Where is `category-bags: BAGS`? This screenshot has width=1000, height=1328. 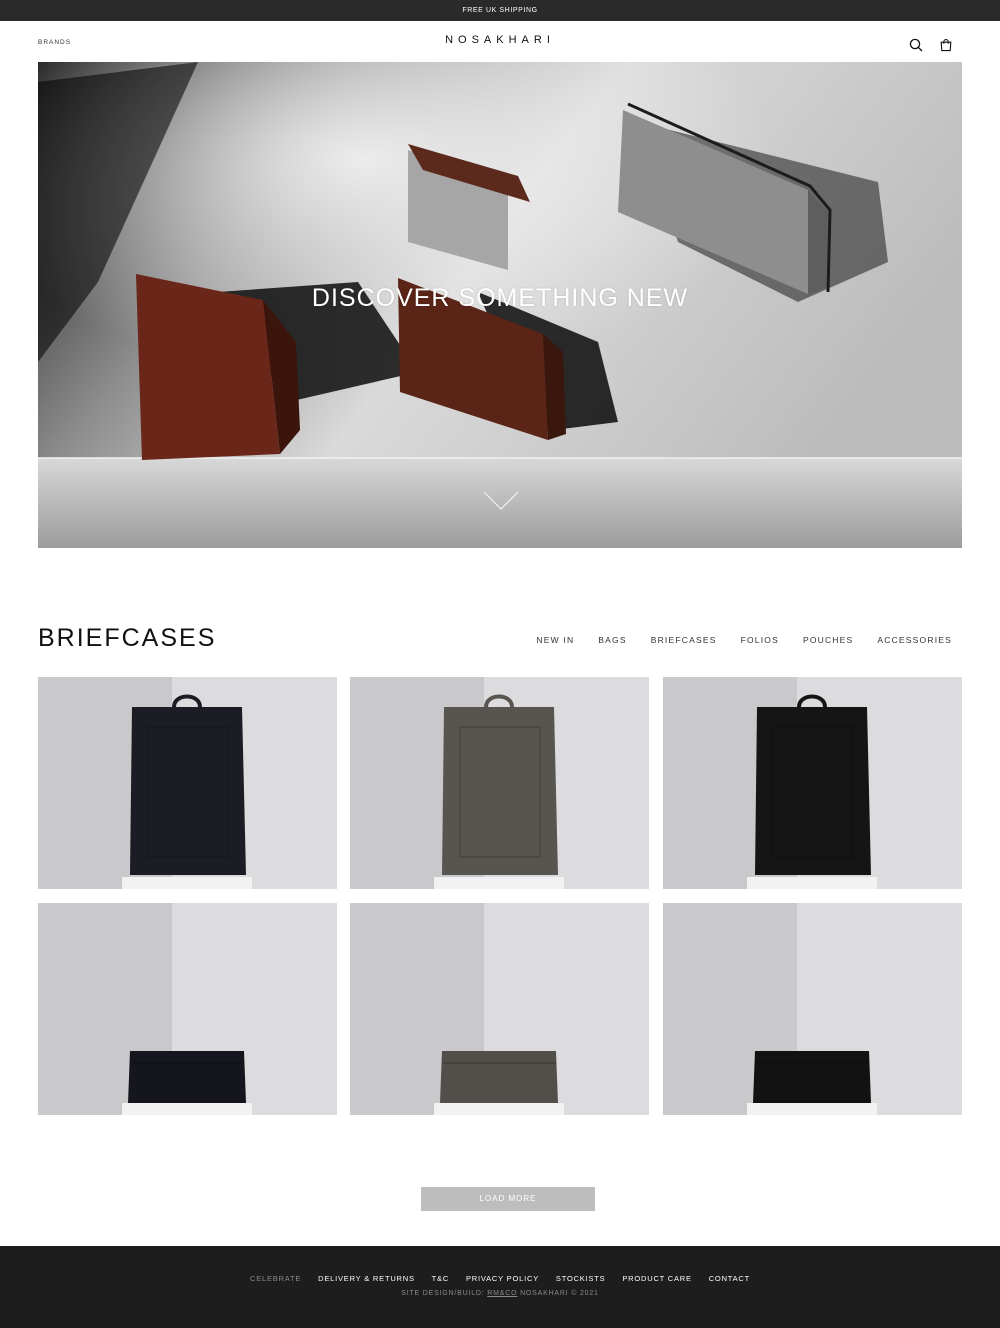
category-bags: BAGS is located at coordinates (612, 640).